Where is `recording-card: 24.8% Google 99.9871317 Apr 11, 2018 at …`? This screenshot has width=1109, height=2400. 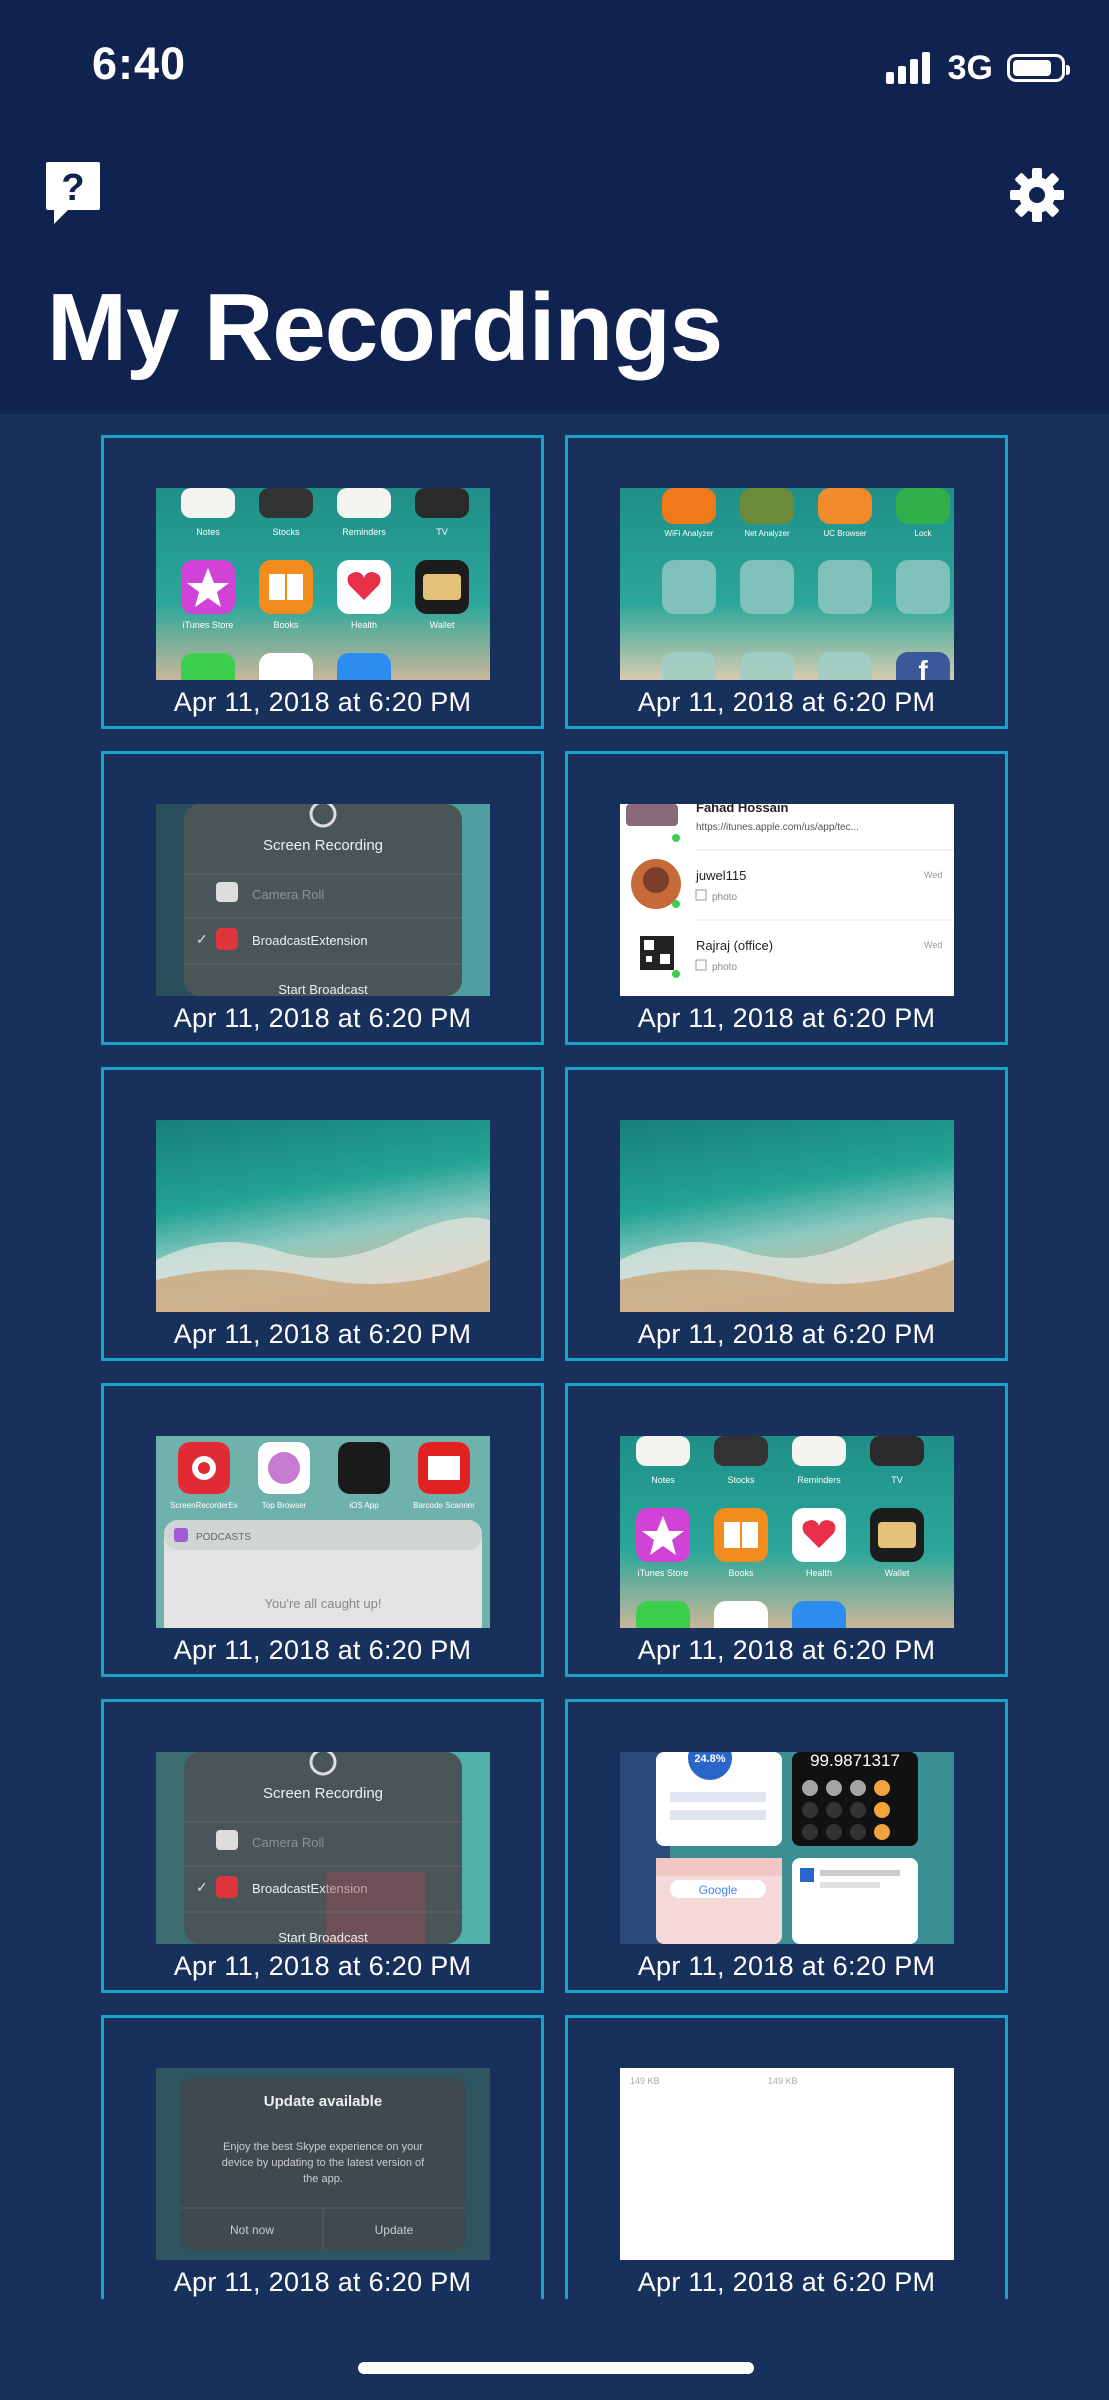
recording-card: 24.8% Google 99.9871317 Apr 11, 2018 at … is located at coordinates (786, 1846).